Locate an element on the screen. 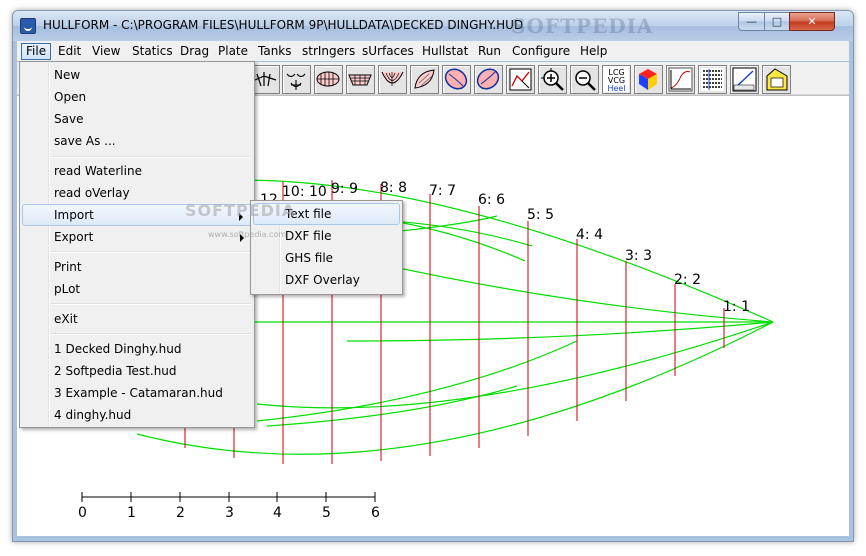 This screenshot has width=866, height=556. submenu-item-dxf-overlay: DXF Overlay is located at coordinates (326, 280).